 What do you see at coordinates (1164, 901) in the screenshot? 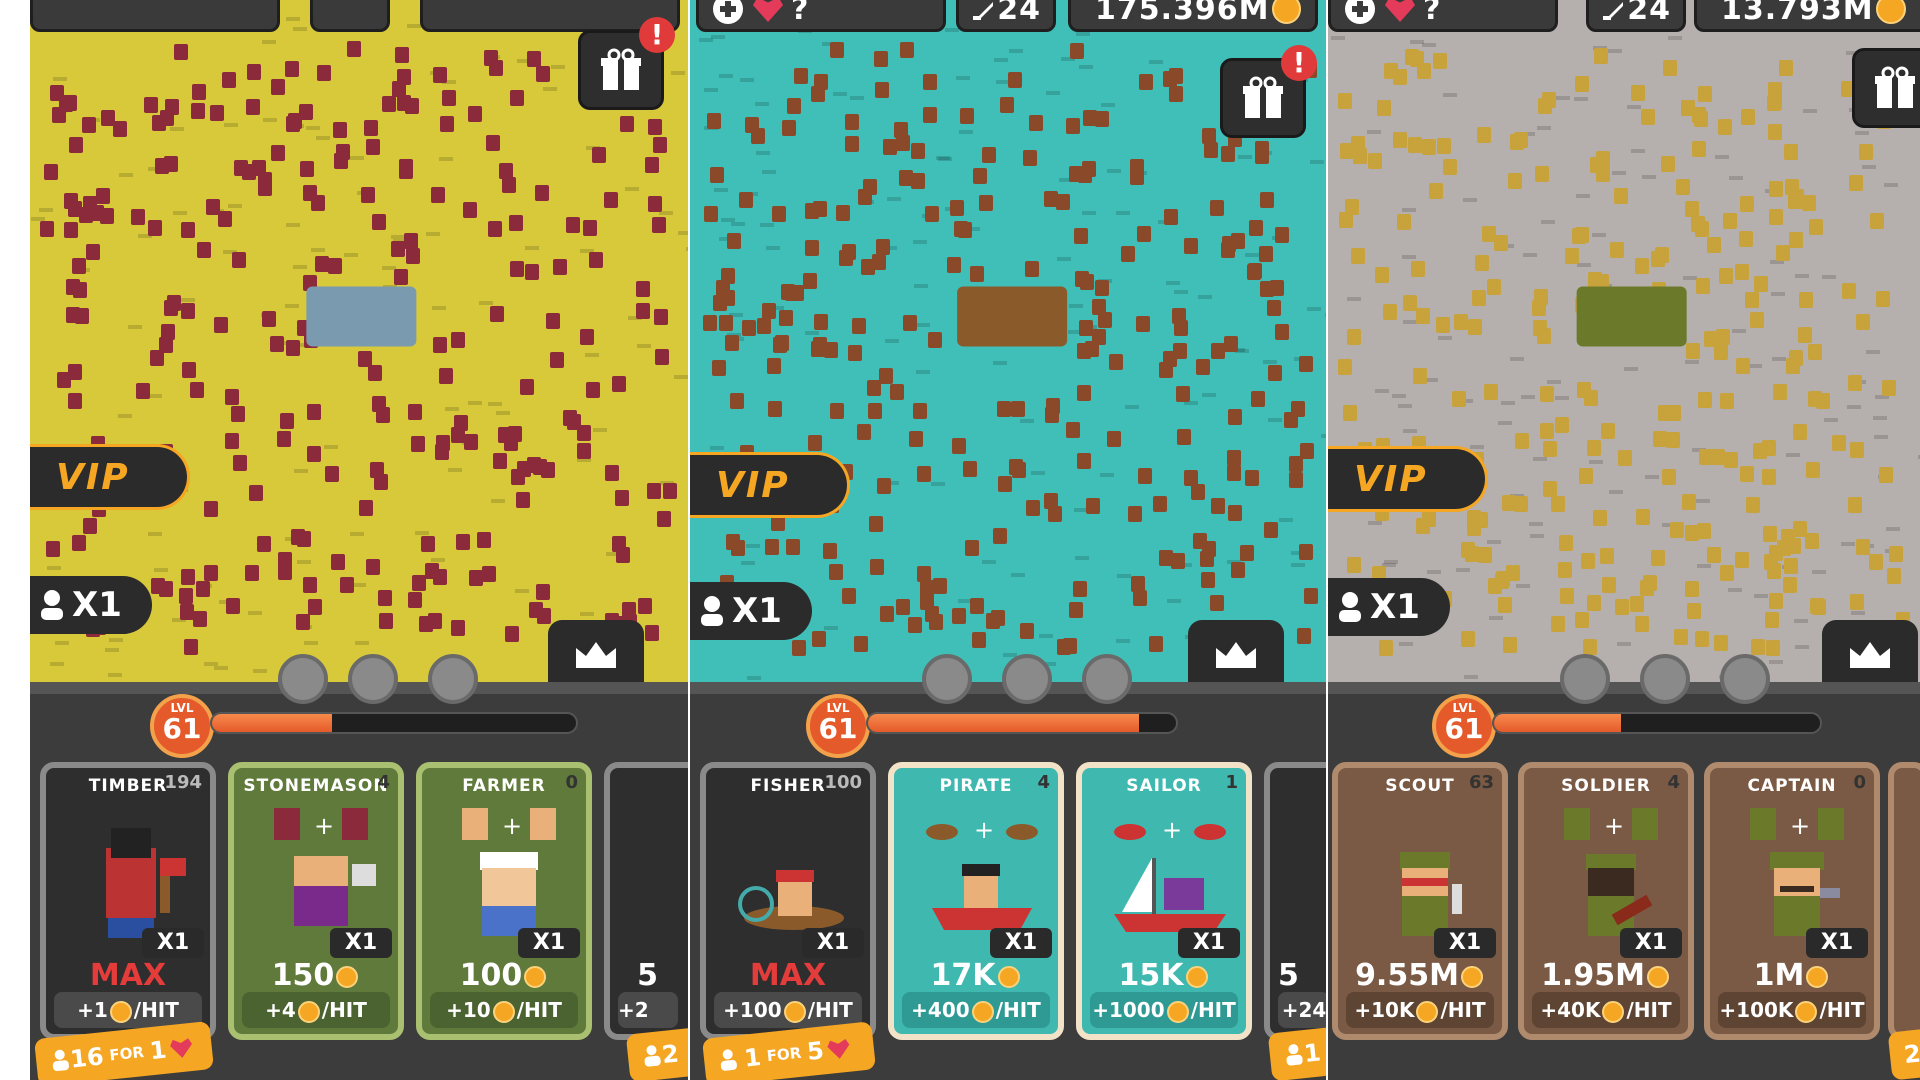
I see `worker-card-sailor: SAILOR 1 + X1 15K +1000/HIT` at bounding box center [1164, 901].